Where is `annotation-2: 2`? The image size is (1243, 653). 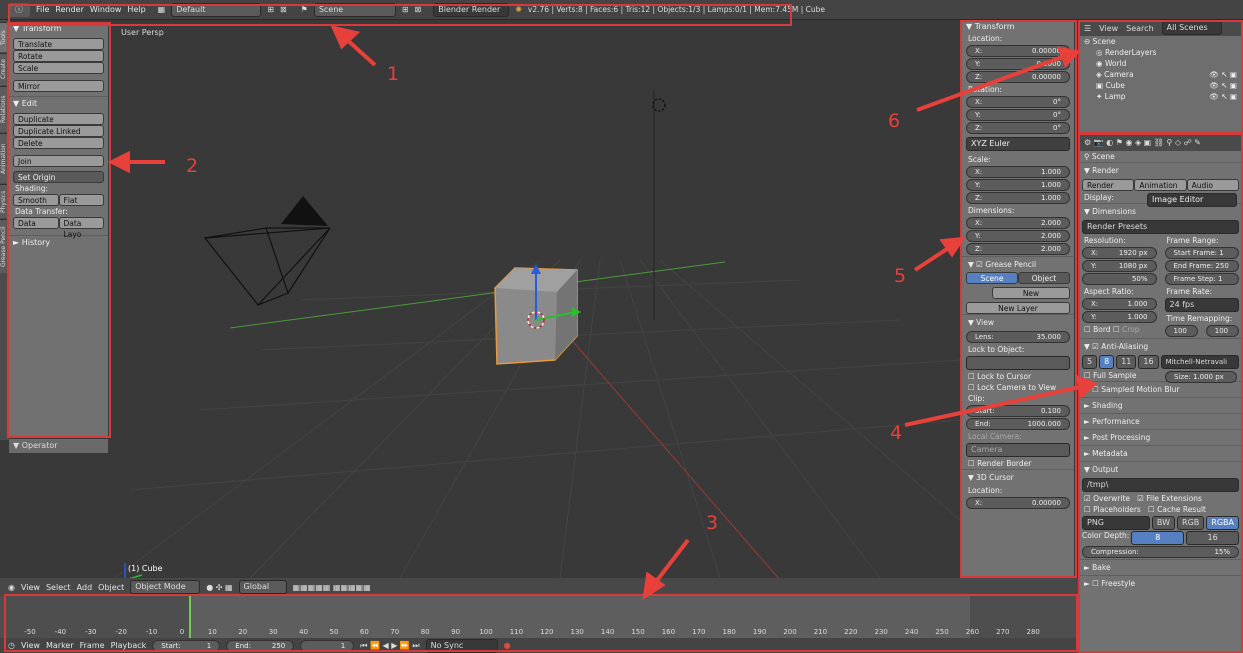 annotation-2: 2 is located at coordinates (192, 166).